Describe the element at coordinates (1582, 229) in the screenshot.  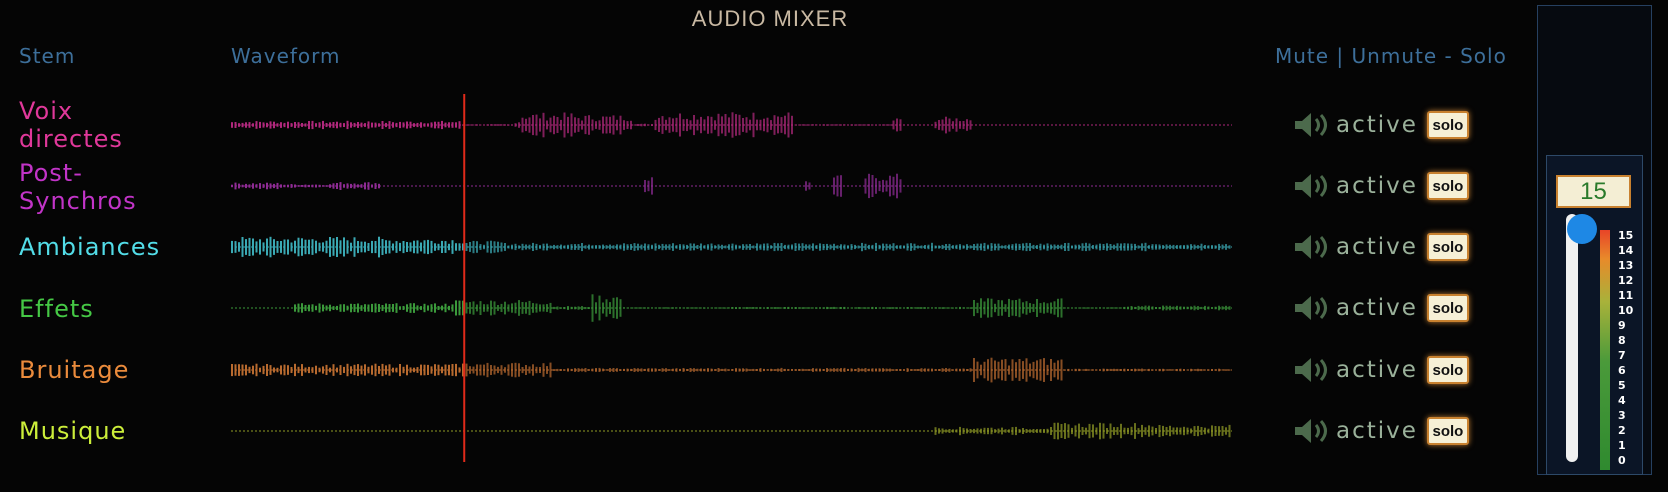
I see `master-volume-thumb` at that location.